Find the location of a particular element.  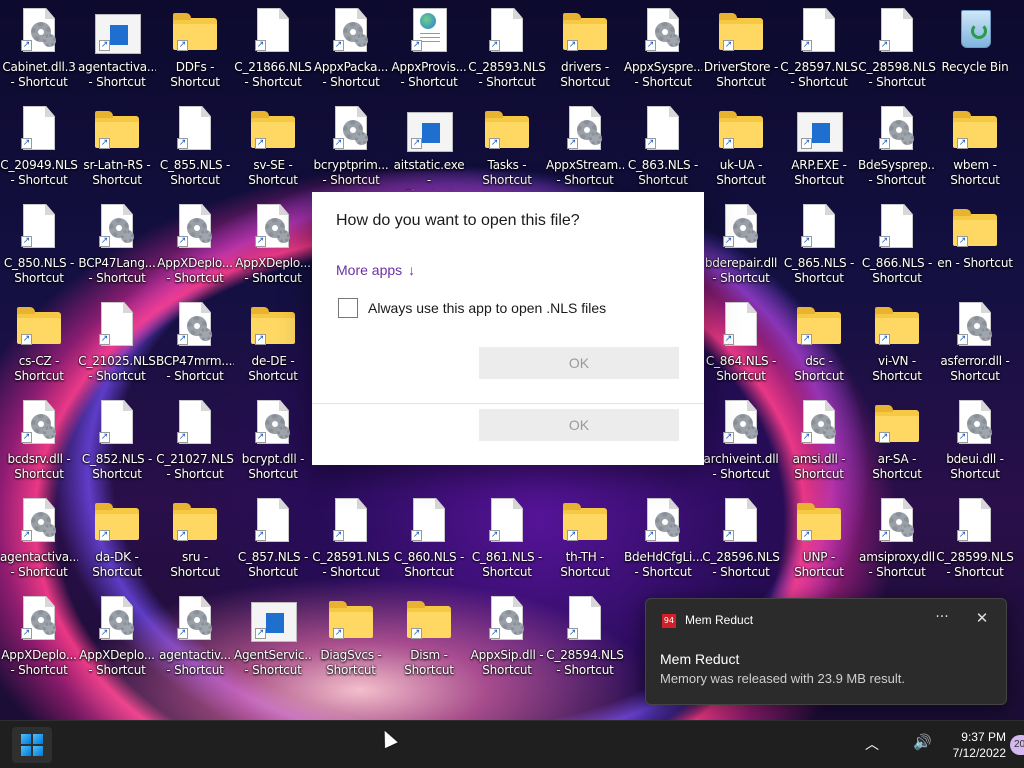

desktop-icon: ↗ C_864.NLS - Shortcut is located at coordinates (741, 342).